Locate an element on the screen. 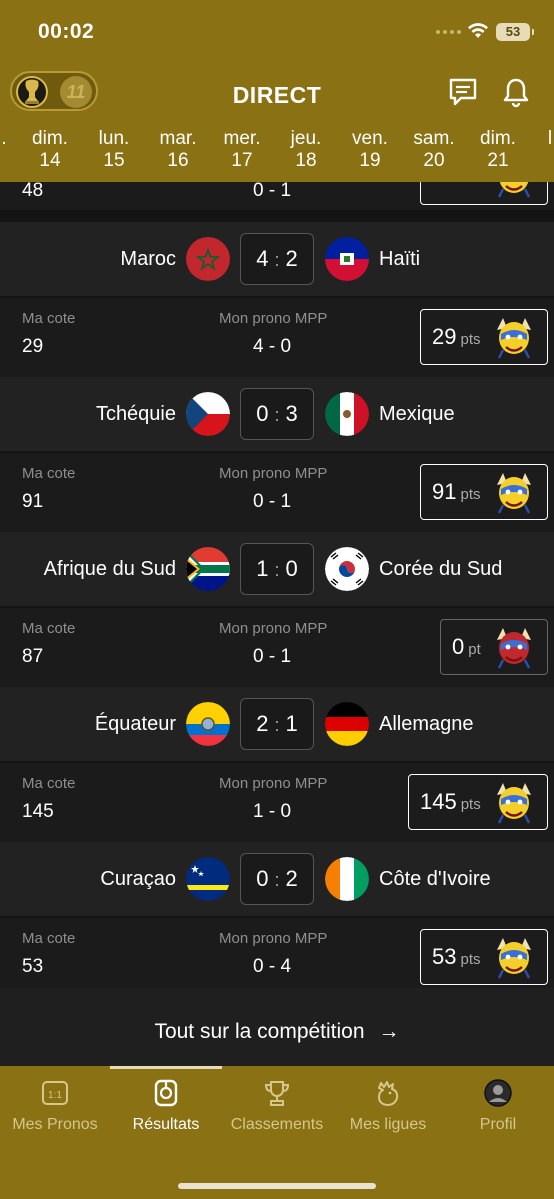 This screenshot has width=554, height=1199. points-unit: pts is located at coordinates (470, 804).